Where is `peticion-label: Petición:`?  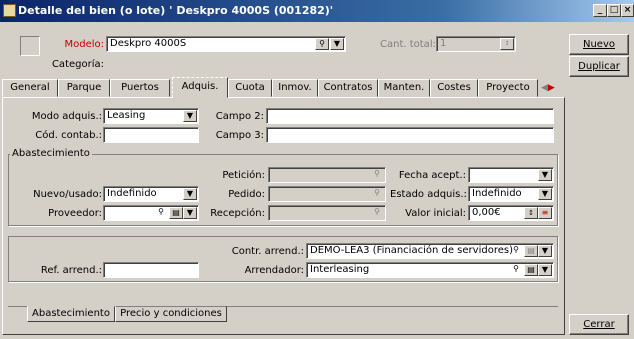
peticion-label: Petición: is located at coordinates (243, 175).